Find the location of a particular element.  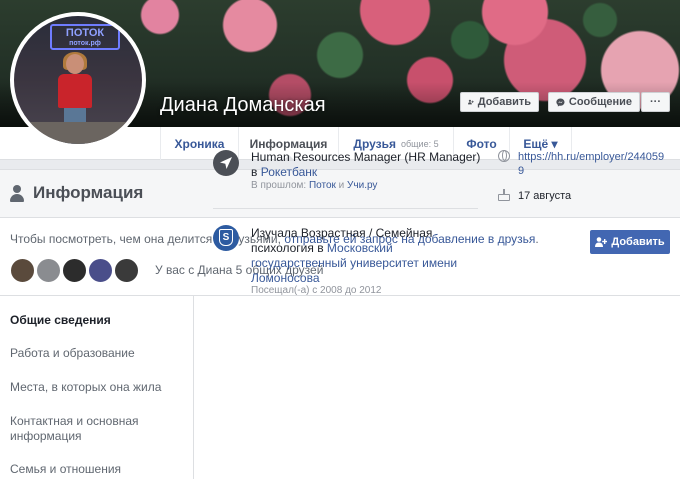

ellipsis-icon: ··· is located at coordinates (655, 102).